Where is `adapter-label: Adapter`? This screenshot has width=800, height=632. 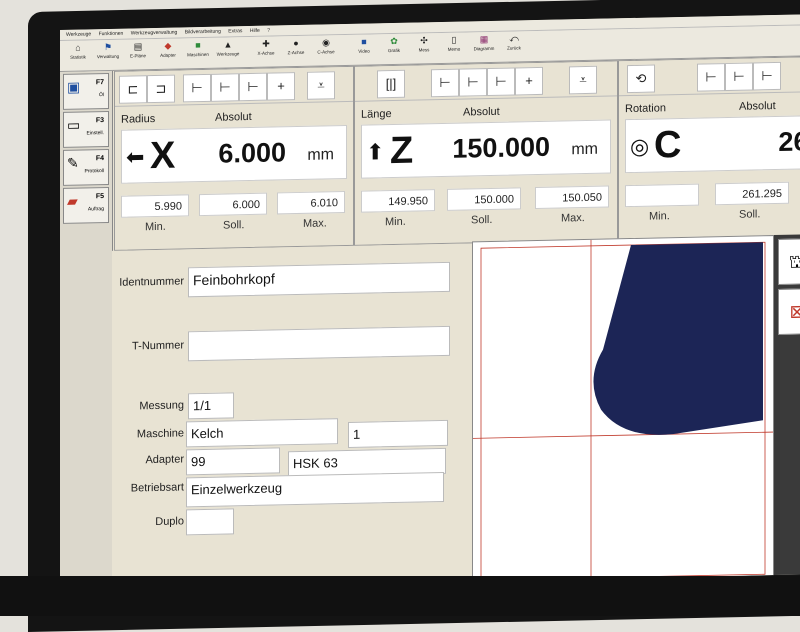
adapter-label: Adapter is located at coordinates (164, 460).